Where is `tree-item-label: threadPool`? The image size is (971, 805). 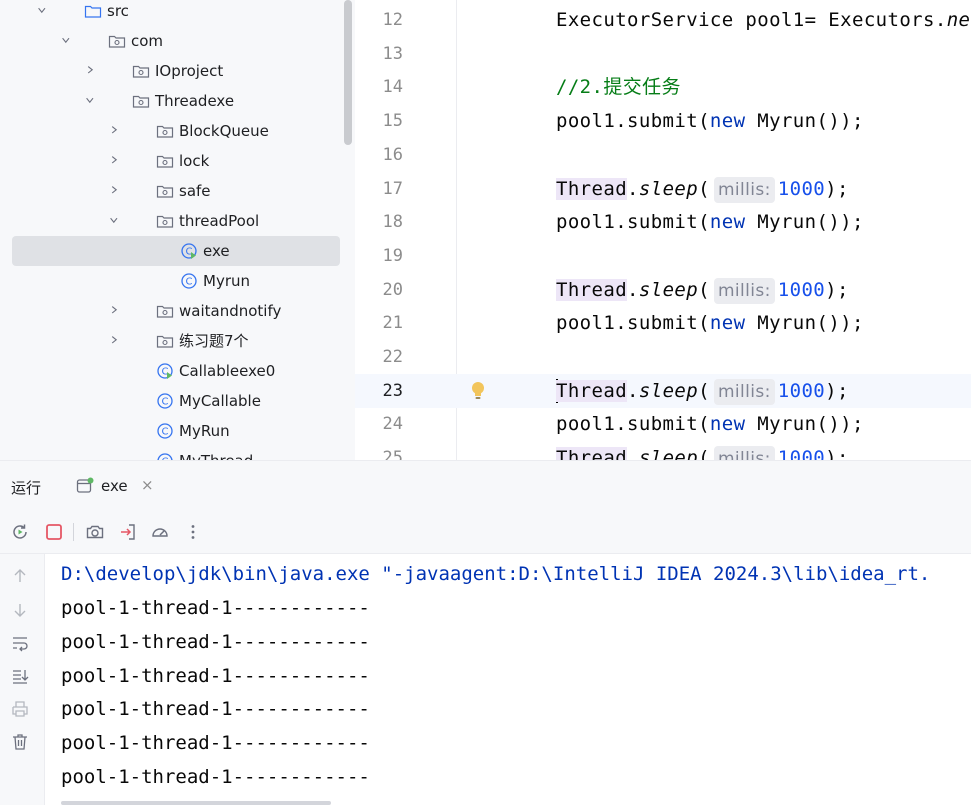
tree-item-label: threadPool is located at coordinates (219, 221).